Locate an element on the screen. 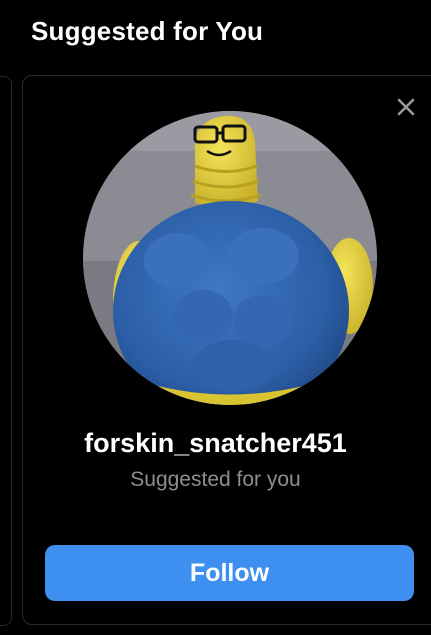  dismiss-button is located at coordinates (406, 107).